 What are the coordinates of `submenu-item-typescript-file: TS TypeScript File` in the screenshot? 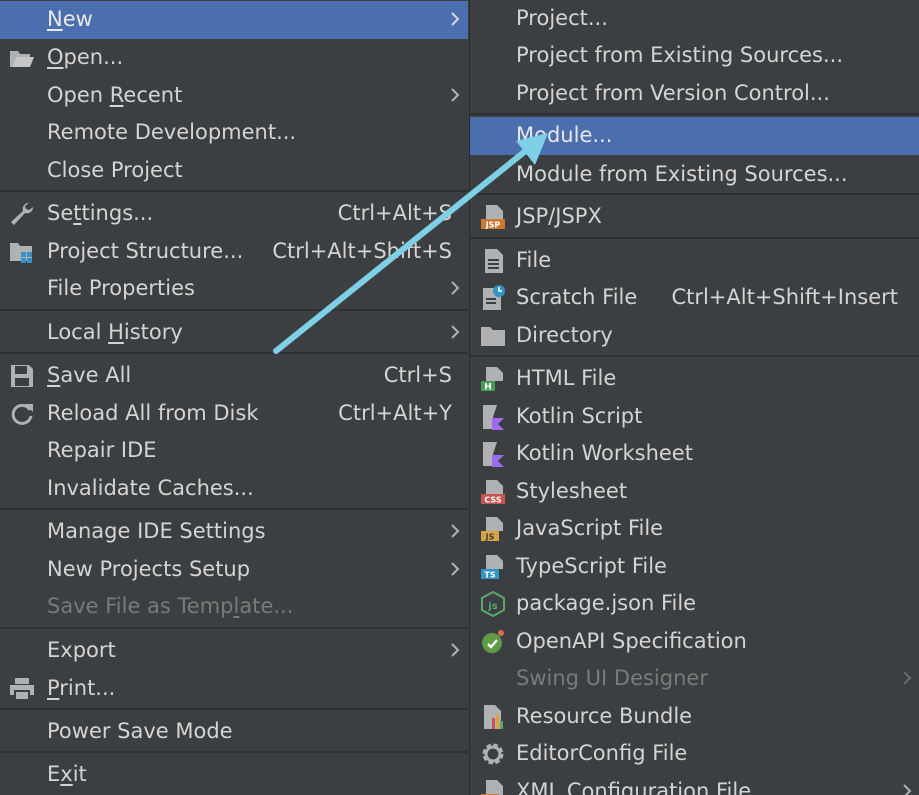 It's located at (694, 567).